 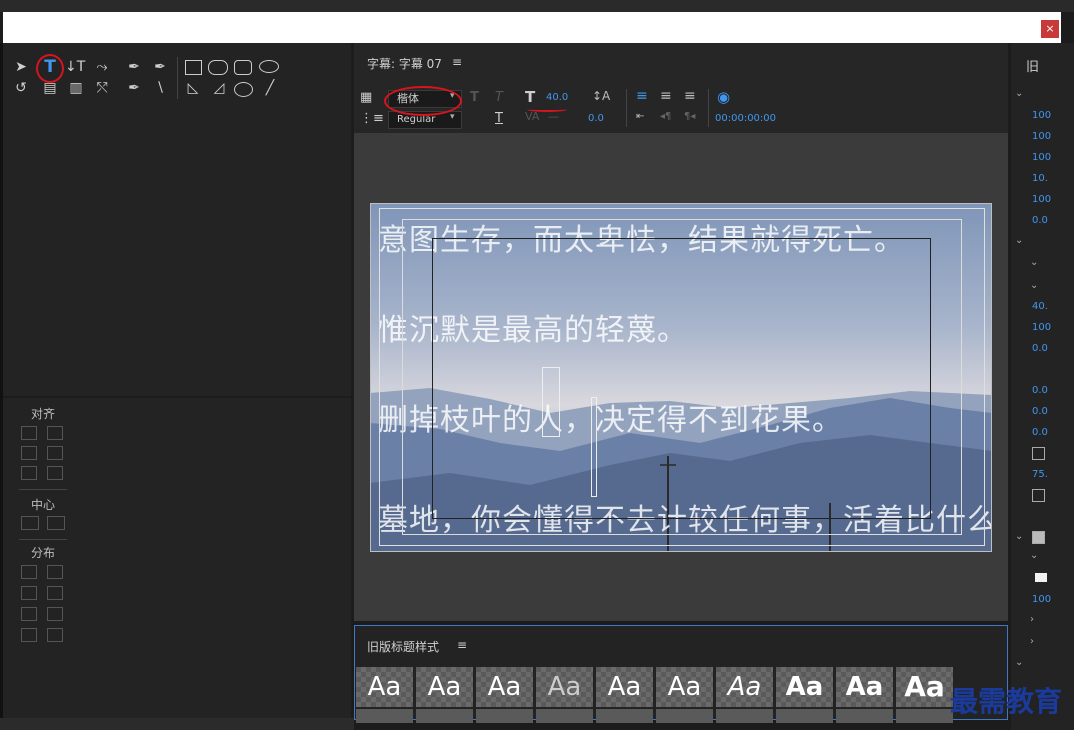 What do you see at coordinates (160, 88) in the screenshot?
I see `convert-anchor-tool-icon: ∖` at bounding box center [160, 88].